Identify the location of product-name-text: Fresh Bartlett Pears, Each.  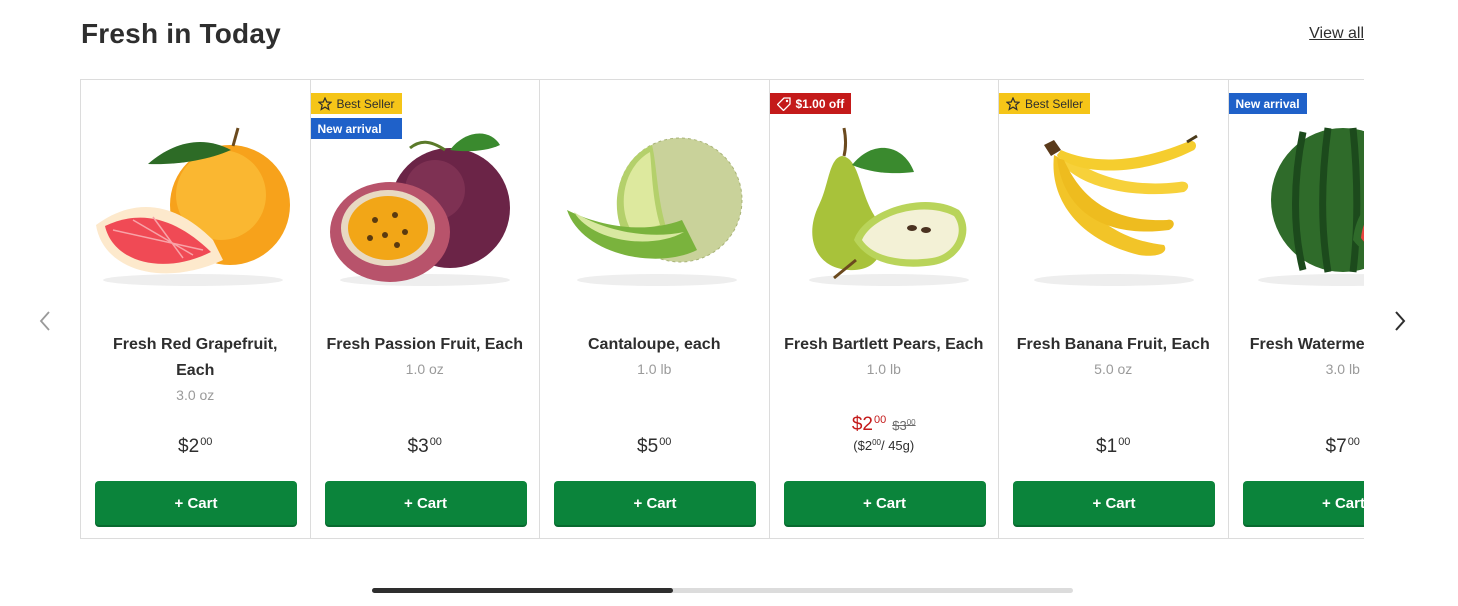
(883, 344).